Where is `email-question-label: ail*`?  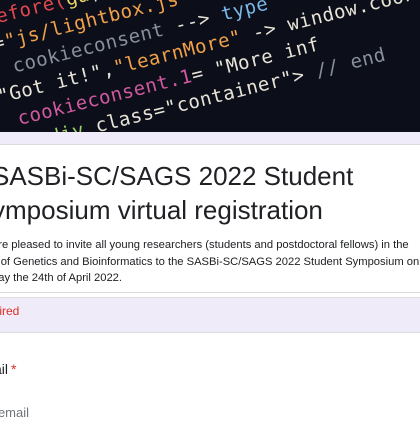
email-question-label: ail* is located at coordinates (8, 369).